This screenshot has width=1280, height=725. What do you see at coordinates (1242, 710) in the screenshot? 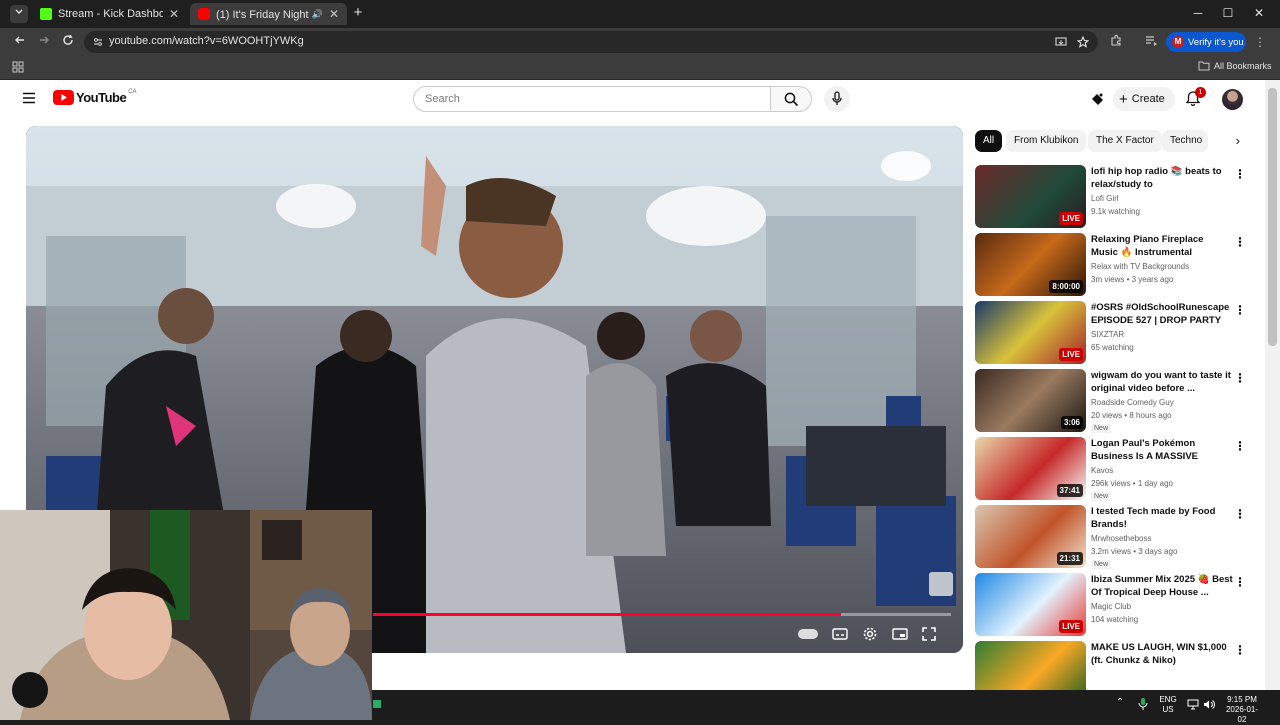
I see `clock: 9:15 PM 2026-01-02` at bounding box center [1242, 710].